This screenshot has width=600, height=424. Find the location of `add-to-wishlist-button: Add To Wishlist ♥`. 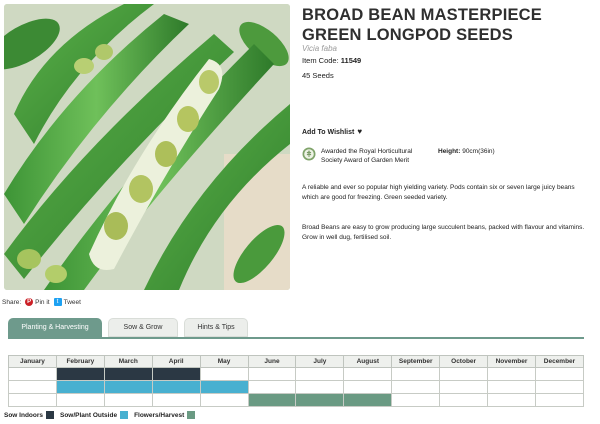

add-to-wishlist-button: Add To Wishlist ♥ is located at coordinates (332, 132).